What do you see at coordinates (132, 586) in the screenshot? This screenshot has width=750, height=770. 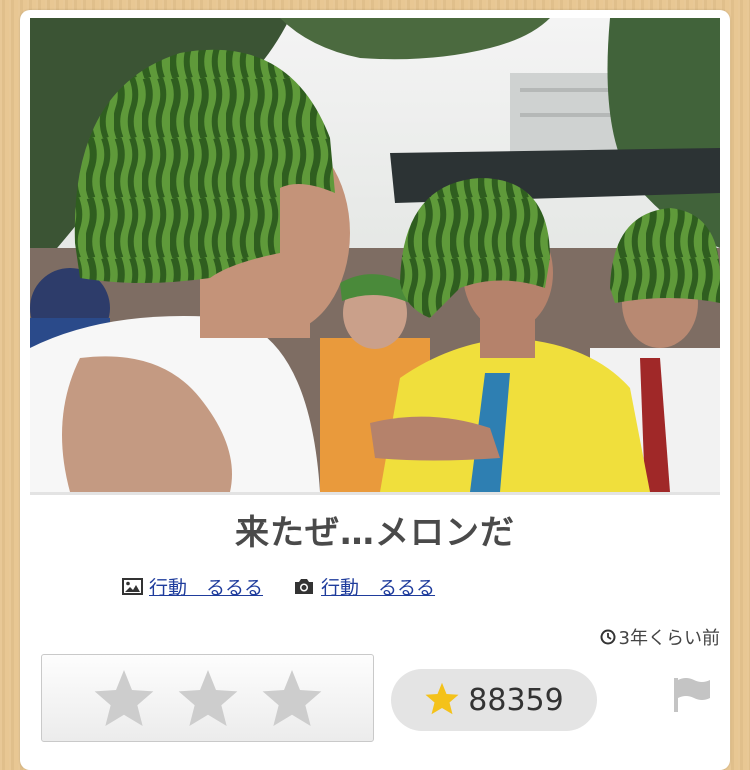 I see `image-icon` at bounding box center [132, 586].